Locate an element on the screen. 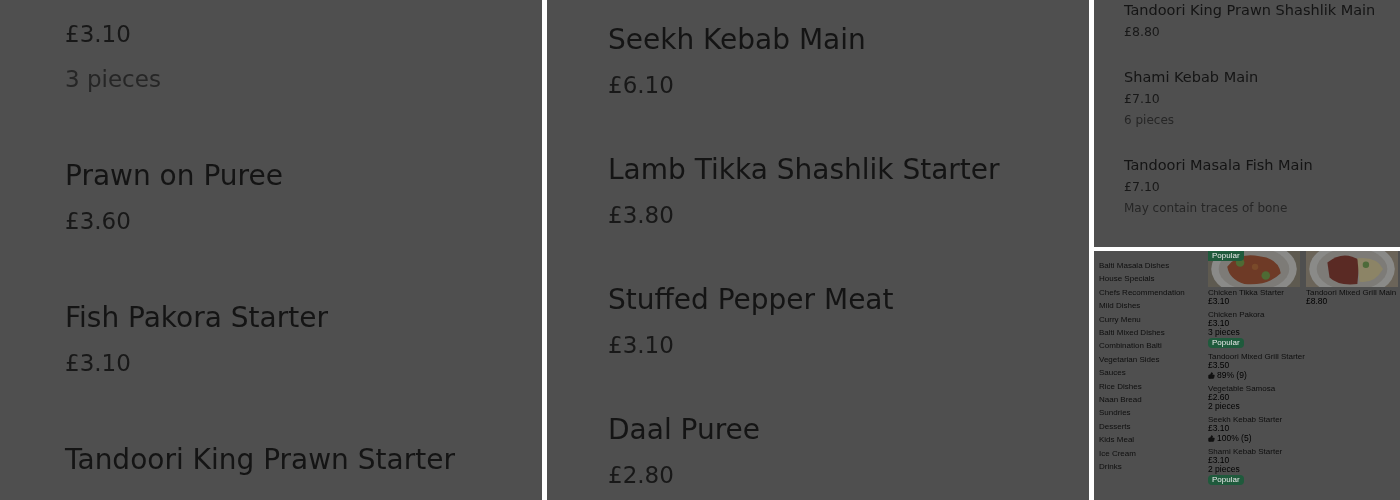  dish-price: £2.60 is located at coordinates (1219, 397).